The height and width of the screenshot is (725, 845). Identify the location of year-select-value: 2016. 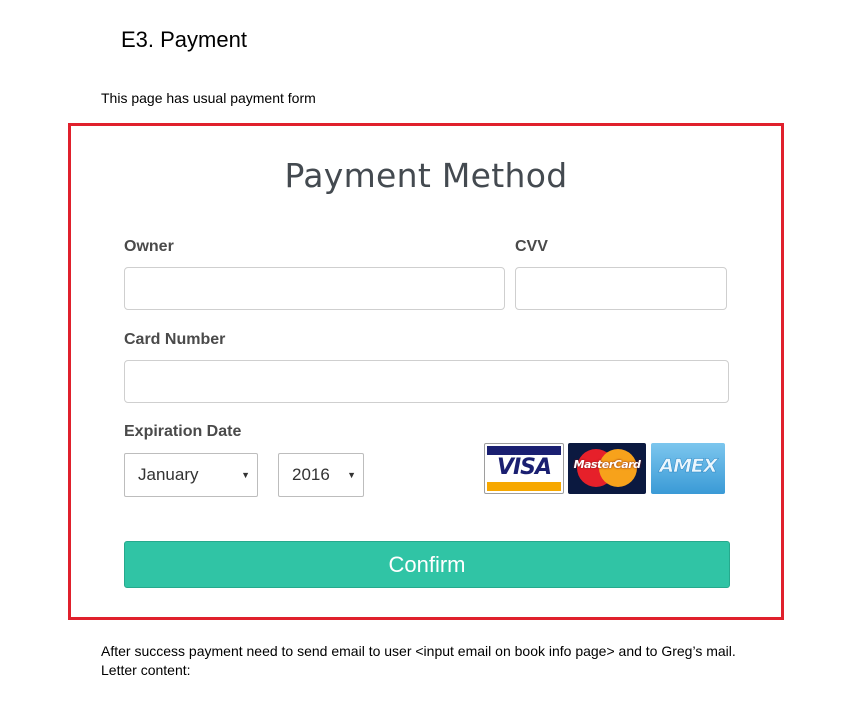
(311, 474).